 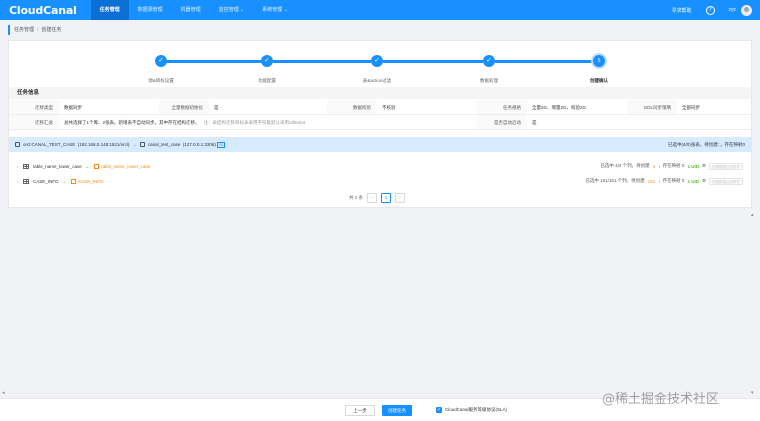 I want to click on breadcrumb: 任务管理 / 创建任务, so click(x=34, y=30).